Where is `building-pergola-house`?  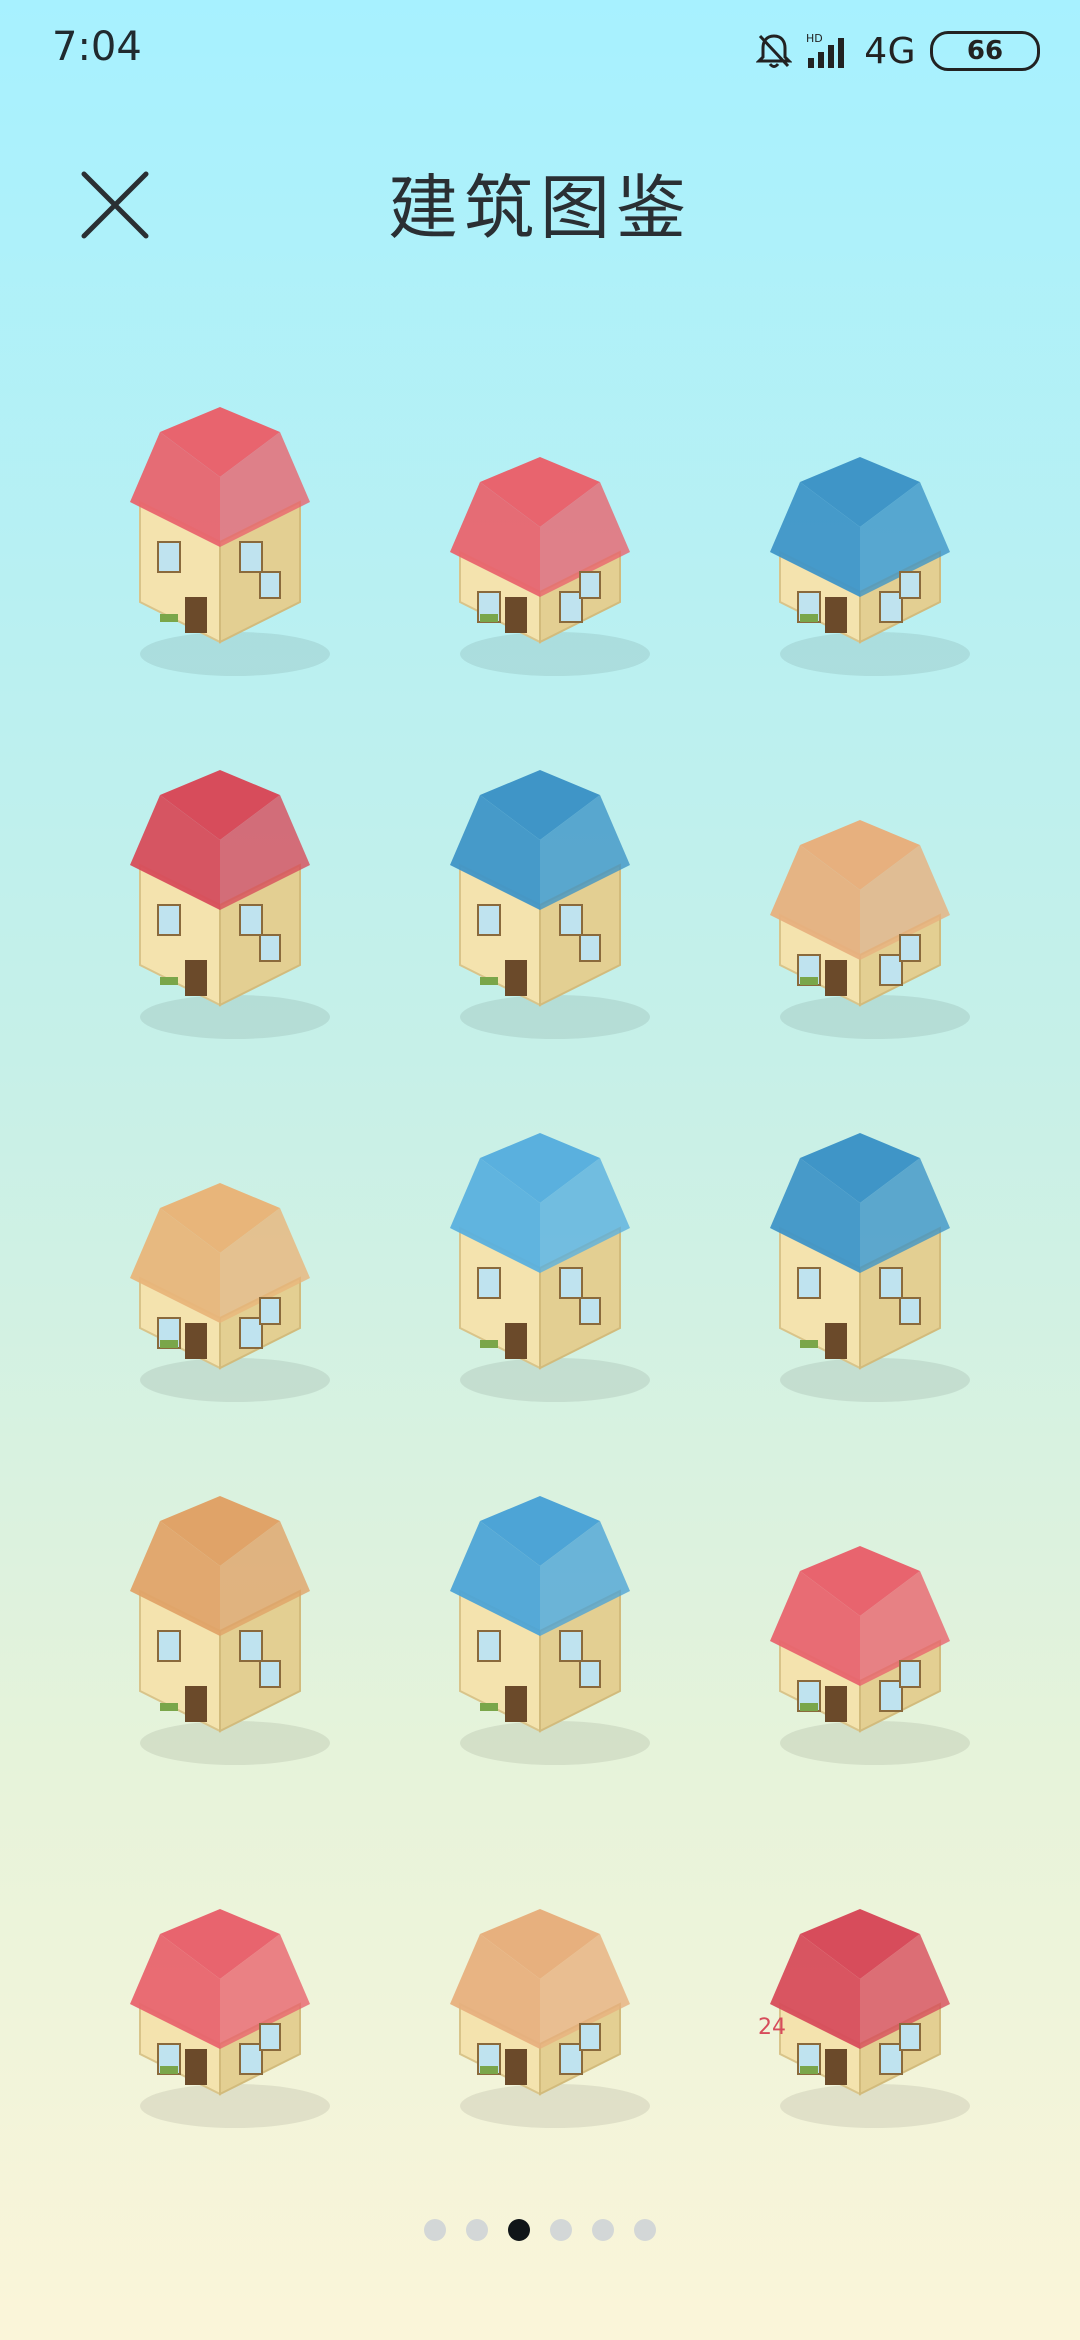 building-pergola-house is located at coordinates (860, 904).